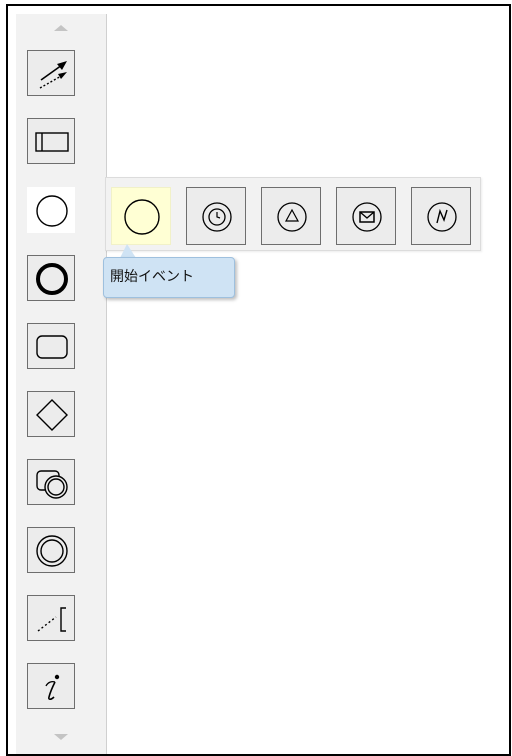 This screenshot has height=756, width=512. I want to click on pool-lane-icon, so click(52, 142).